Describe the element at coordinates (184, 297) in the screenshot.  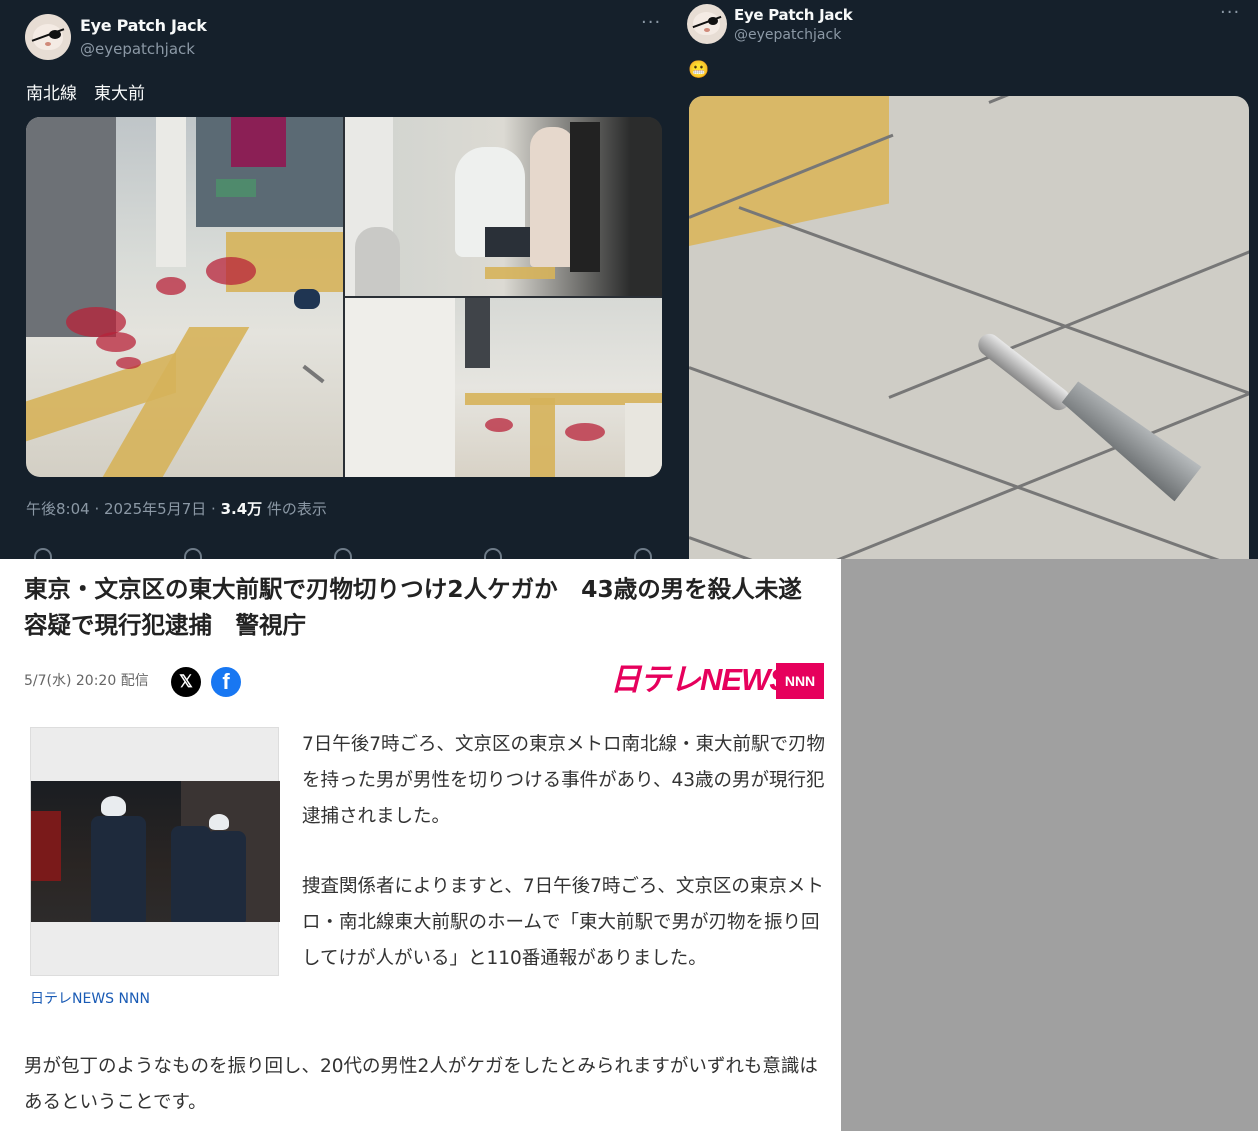
I see `station-platform-blood-photo` at that location.